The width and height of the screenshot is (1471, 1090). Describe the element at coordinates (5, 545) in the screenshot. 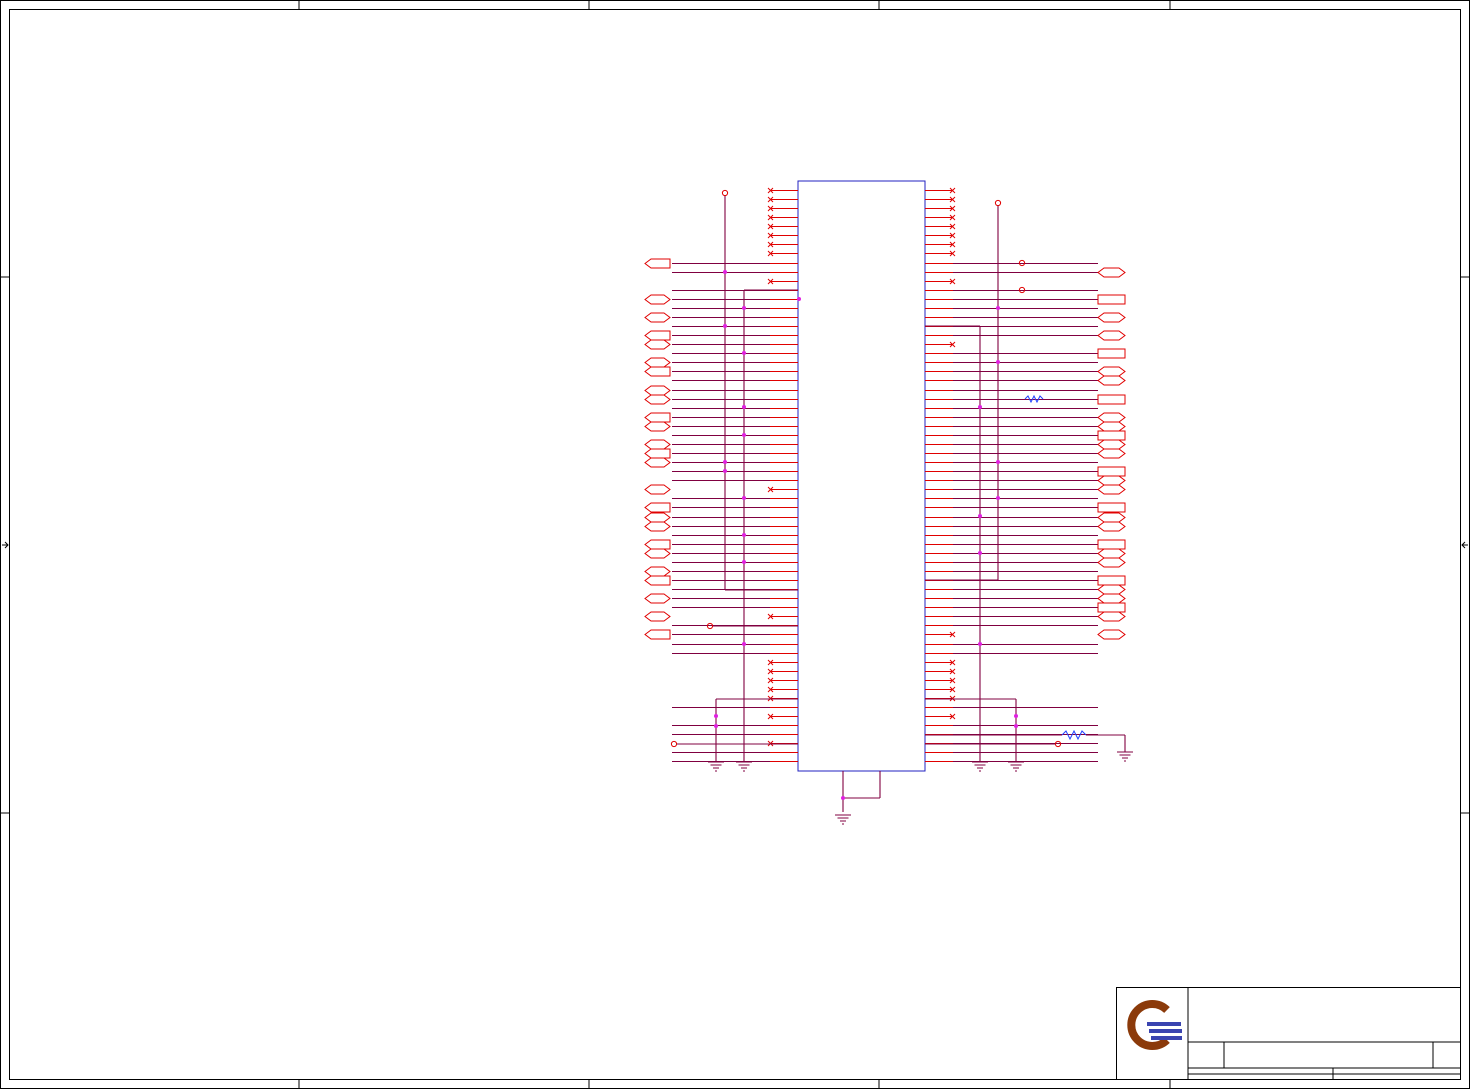

I see `left-center-arrow-icon` at that location.